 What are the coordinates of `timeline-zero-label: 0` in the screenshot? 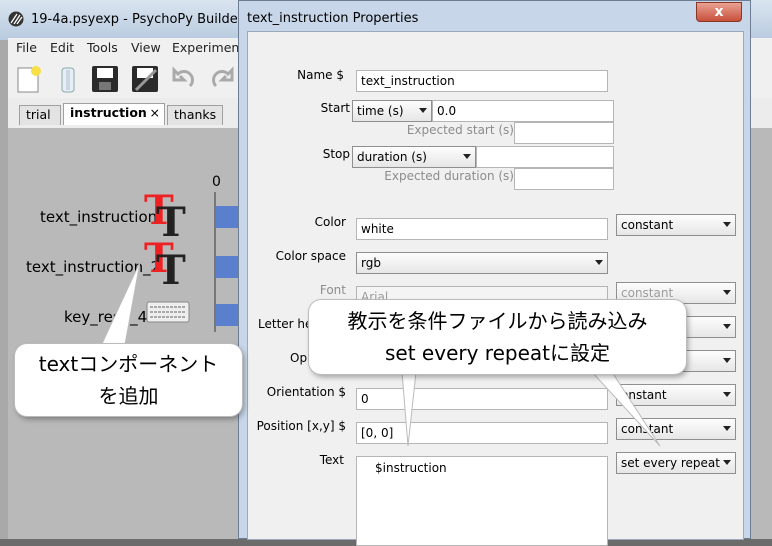 It's located at (216, 182).